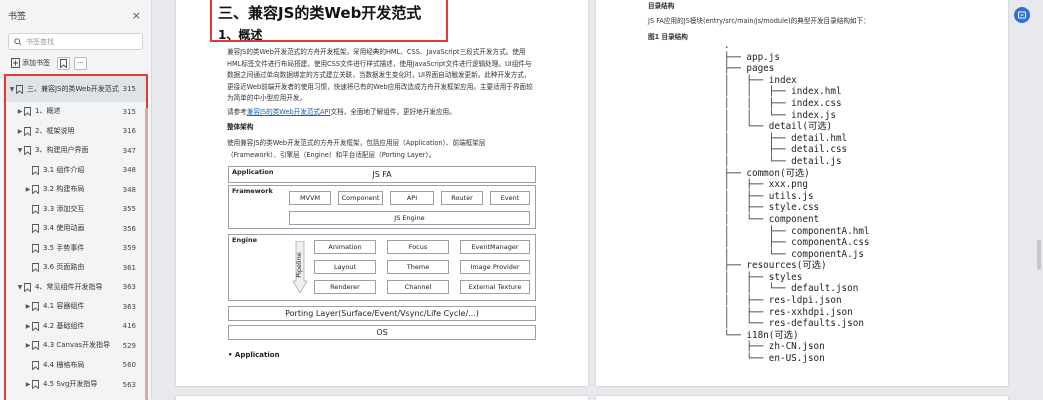 Image resolution: width=1043 pixels, height=400 pixels. What do you see at coordinates (76, 307) in the screenshot?
I see `bookmark-item: ▶ 4.1 容器组件 363` at bounding box center [76, 307].